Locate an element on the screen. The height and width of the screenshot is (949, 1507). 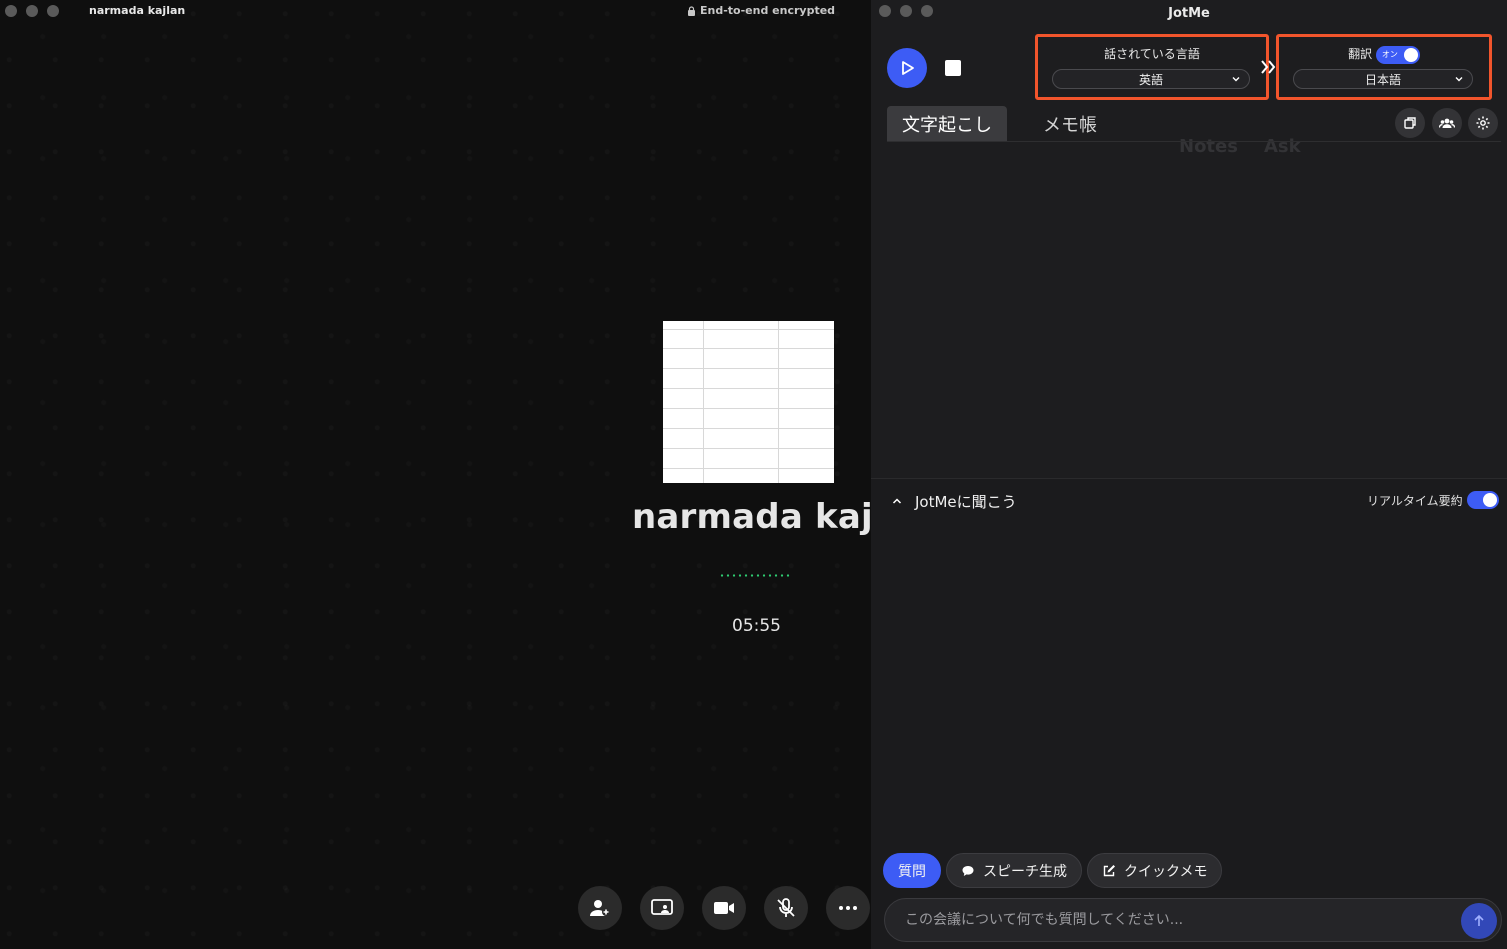
ask-input-bar is located at coordinates (1193, 920).